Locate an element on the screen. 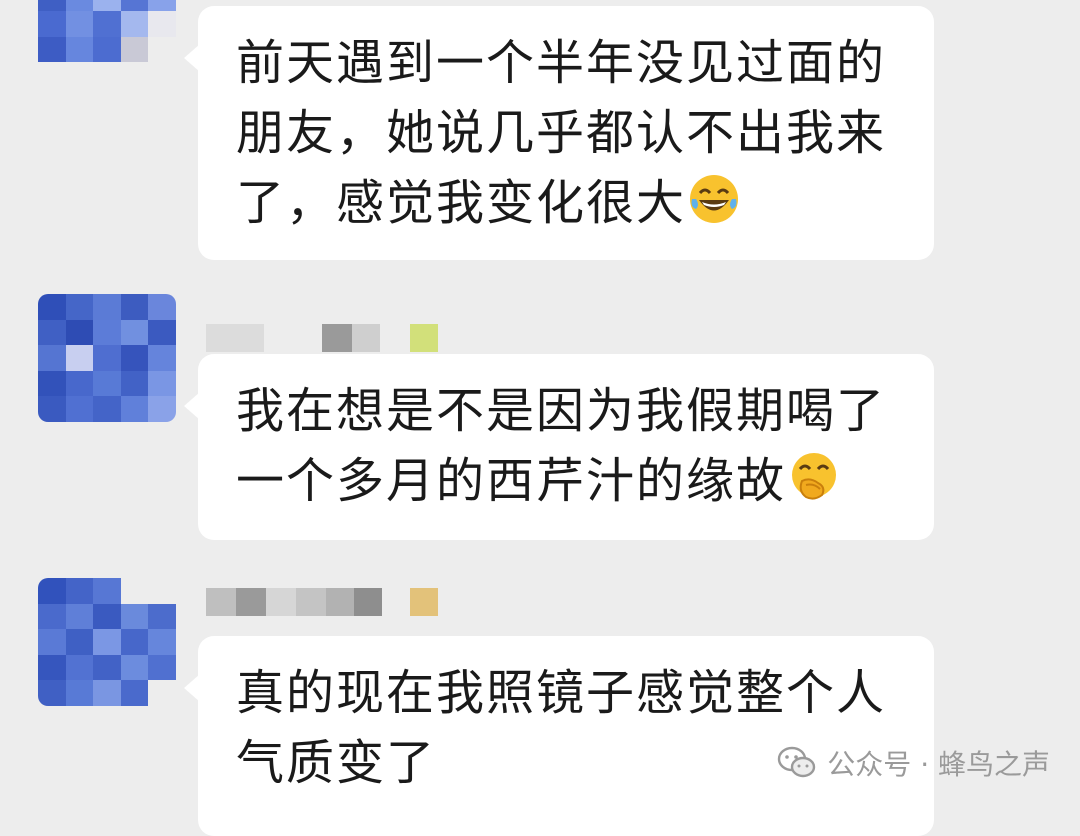  message-text: 我在想是不是因为我假期喝了一个多月的西芹汁的缘故 is located at coordinates (561, 446).